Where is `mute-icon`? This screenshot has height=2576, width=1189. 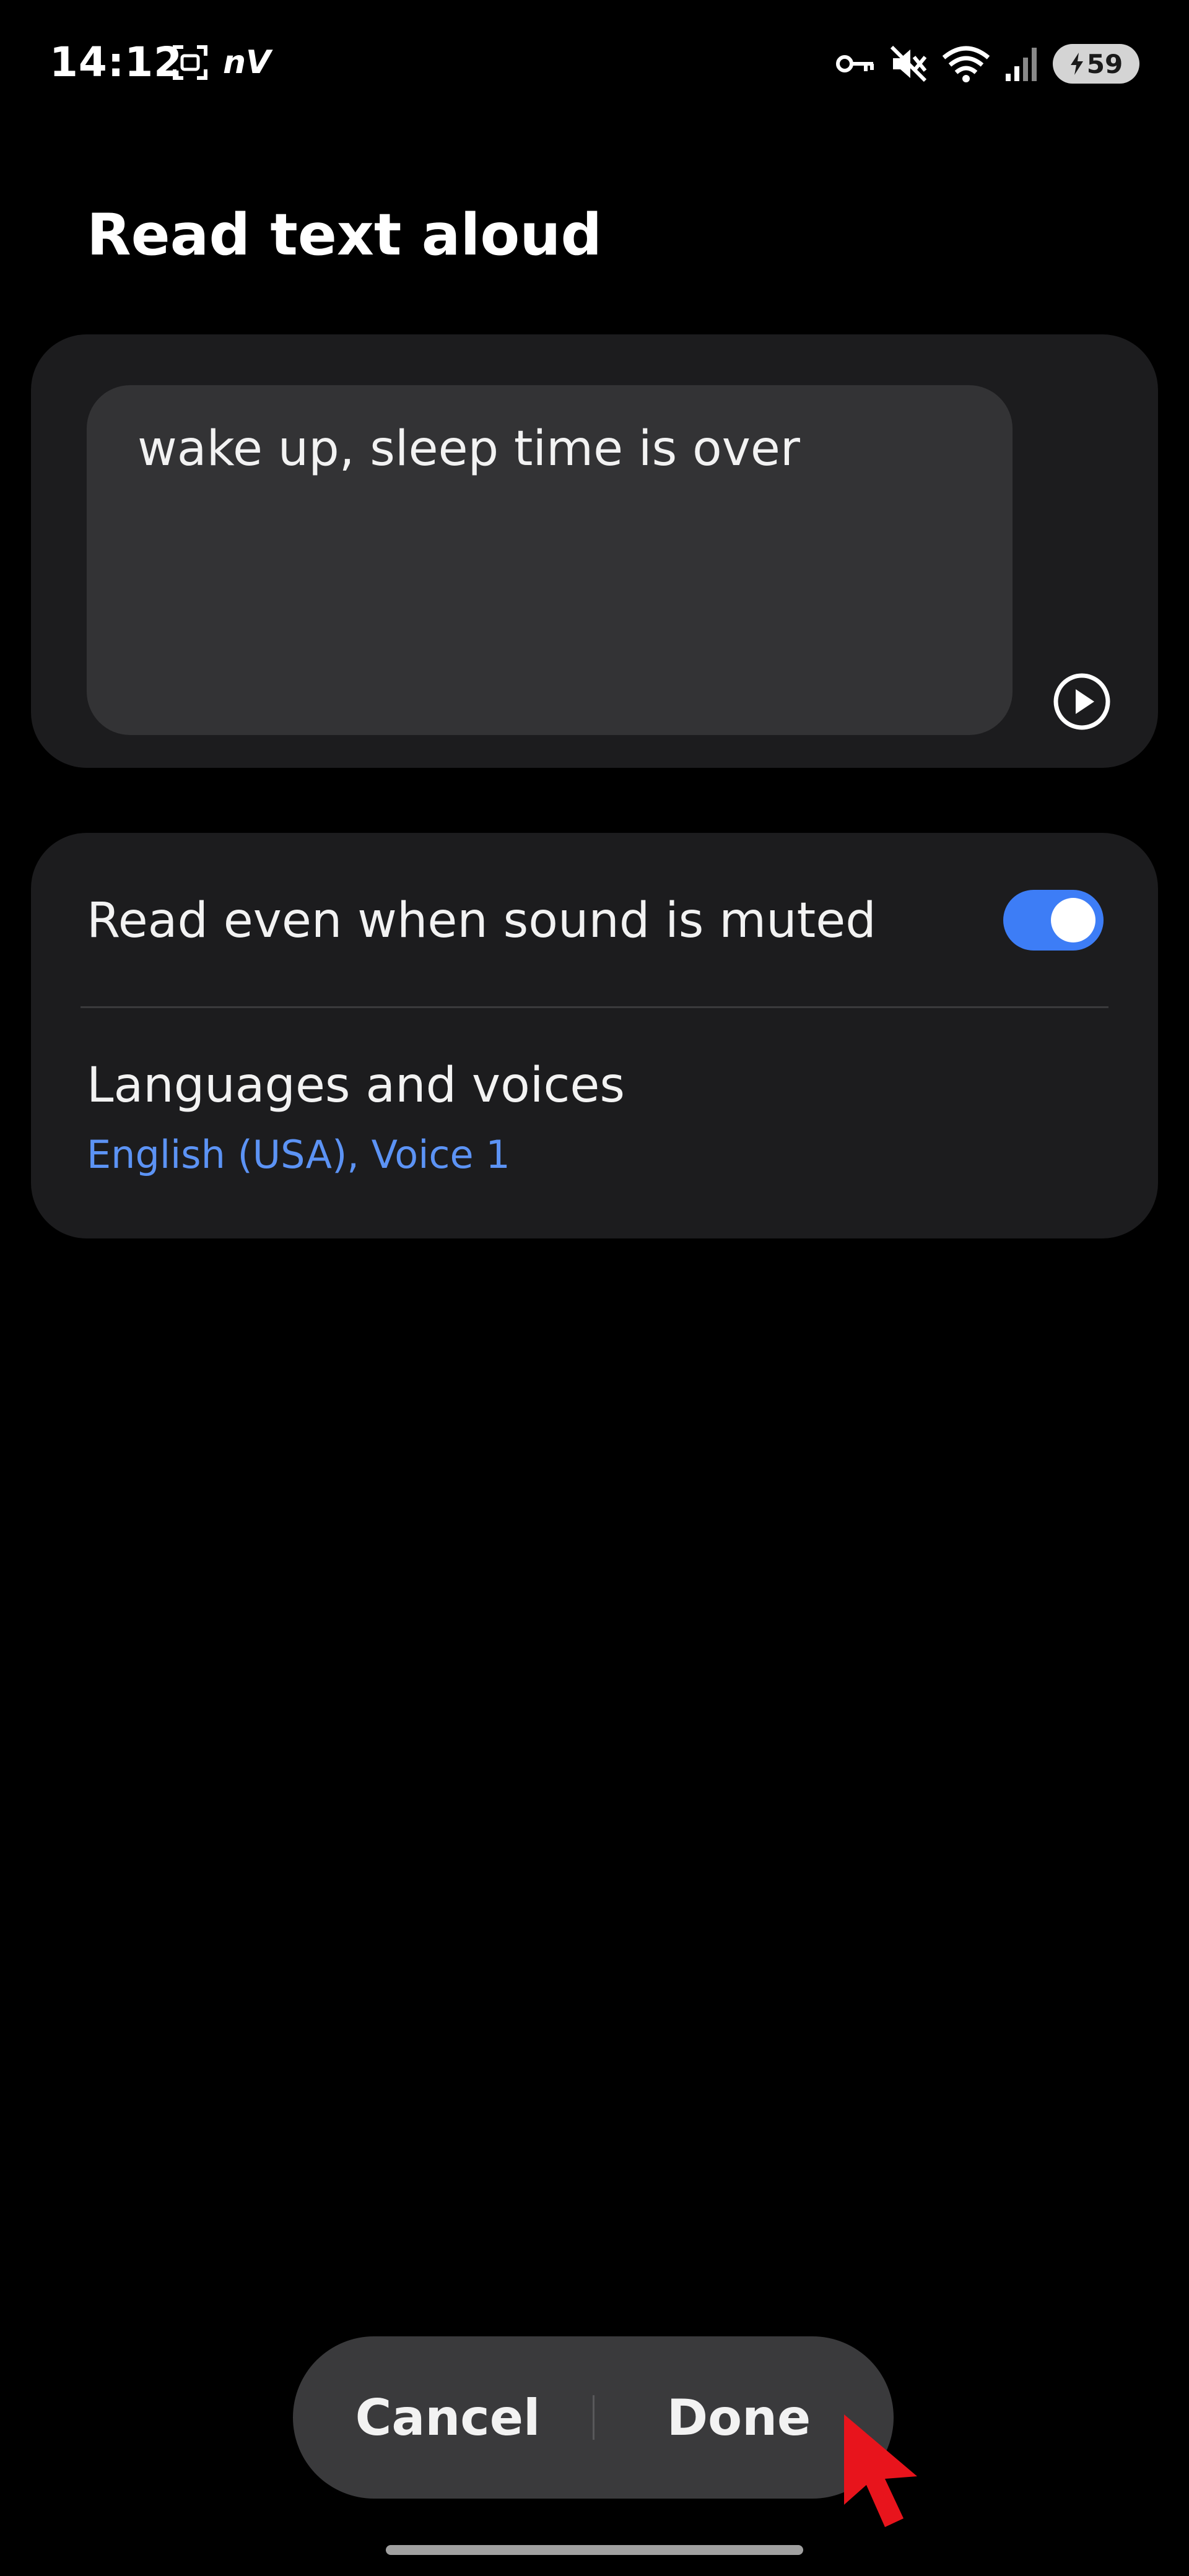
mute-icon is located at coordinates (908, 64).